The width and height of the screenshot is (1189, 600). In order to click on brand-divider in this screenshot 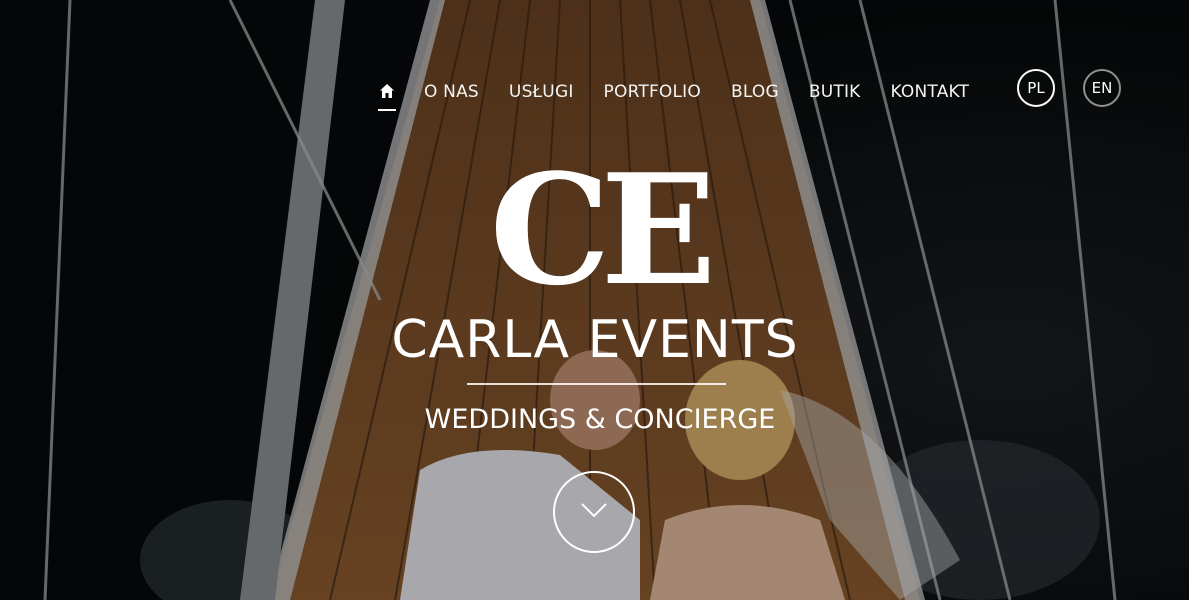, I will do `click(596, 384)`.